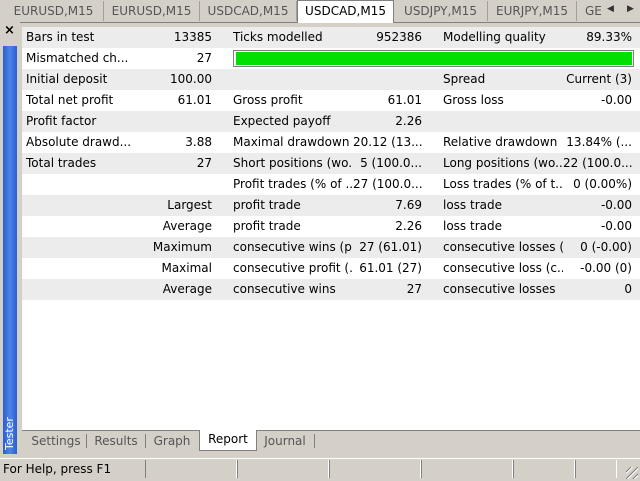 The height and width of the screenshot is (481, 640). What do you see at coordinates (390, 268) in the screenshot?
I see `maximal-consec-profit-value: 61.01 (27)` at bounding box center [390, 268].